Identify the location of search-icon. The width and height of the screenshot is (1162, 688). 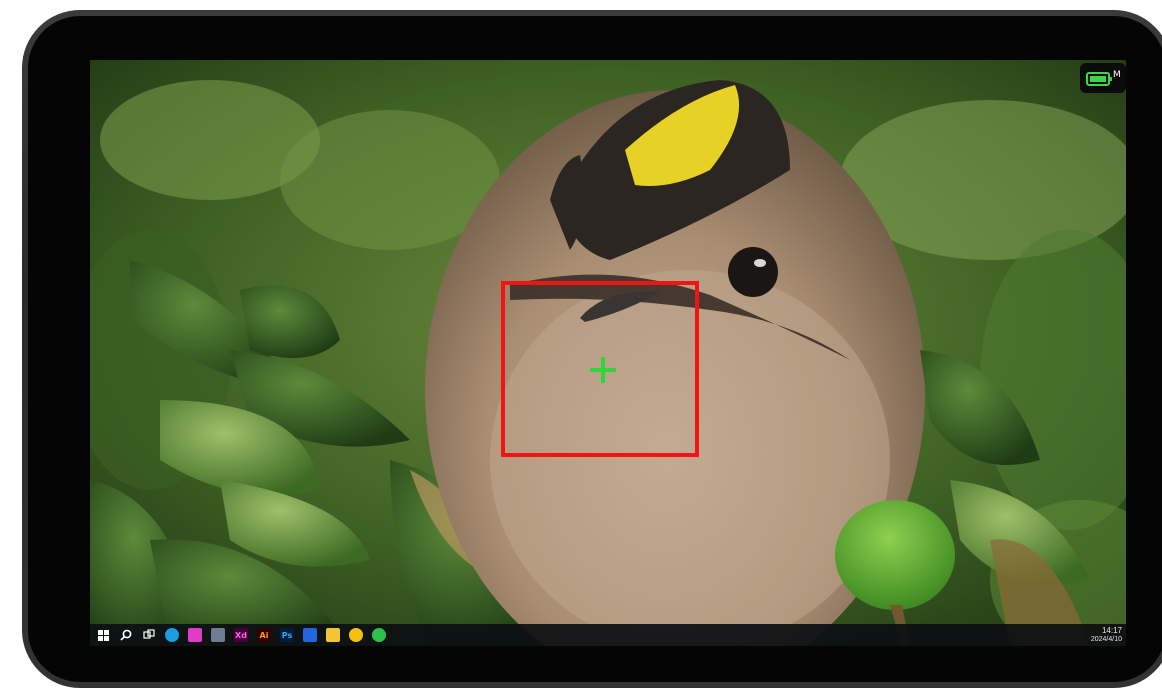
(126, 635).